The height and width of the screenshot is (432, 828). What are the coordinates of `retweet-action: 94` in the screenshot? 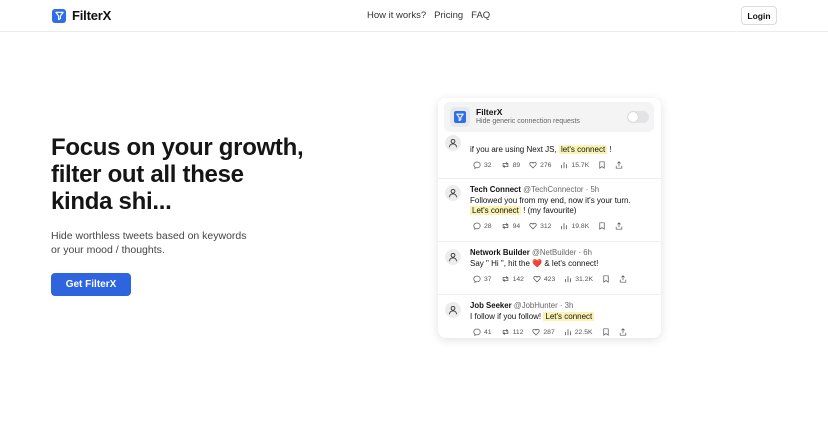 It's located at (511, 226).